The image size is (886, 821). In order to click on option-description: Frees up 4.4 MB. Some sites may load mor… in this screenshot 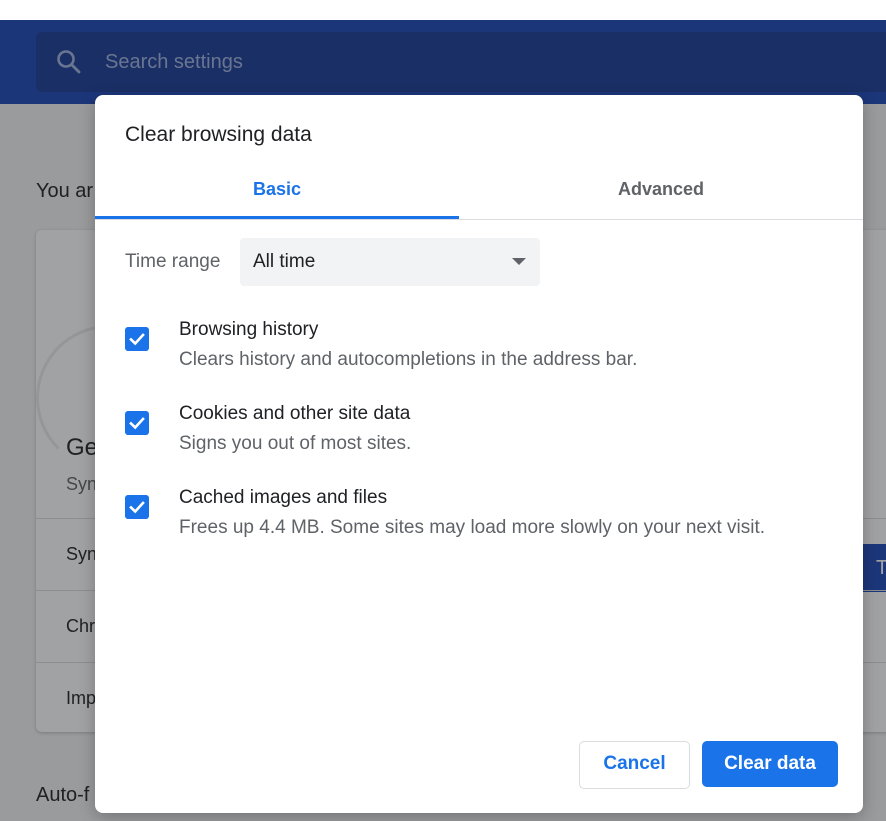, I will do `click(472, 527)`.